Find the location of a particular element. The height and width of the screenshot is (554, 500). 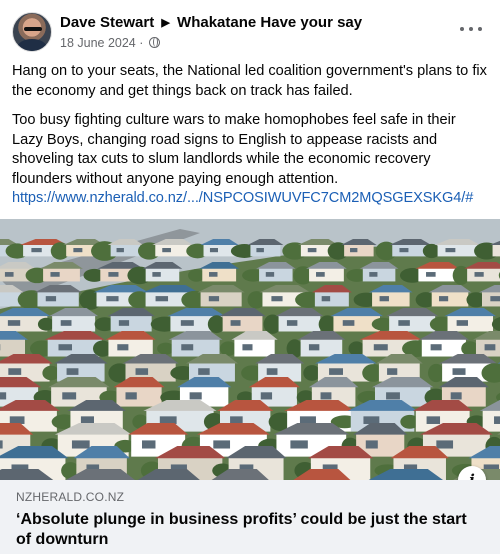

author-avatar is located at coordinates (32, 32).